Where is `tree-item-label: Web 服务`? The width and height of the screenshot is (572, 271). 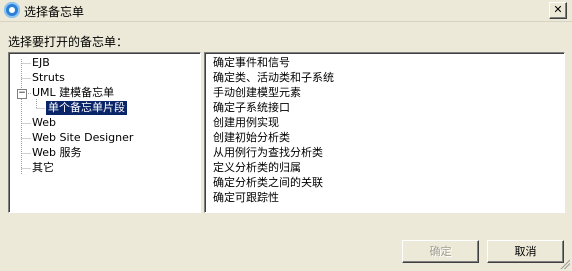 tree-item-label: Web 服务 is located at coordinates (57, 152).